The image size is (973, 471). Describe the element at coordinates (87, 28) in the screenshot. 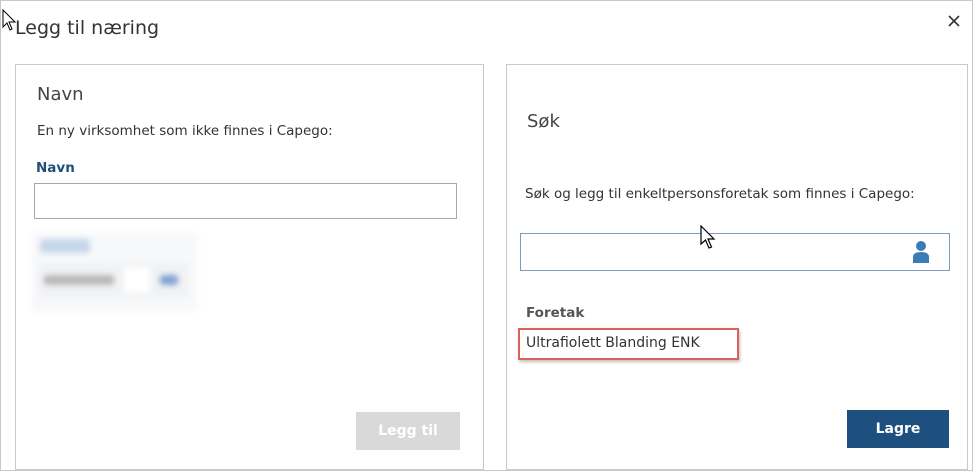

I see `dialog-title: Legg til næring` at that location.